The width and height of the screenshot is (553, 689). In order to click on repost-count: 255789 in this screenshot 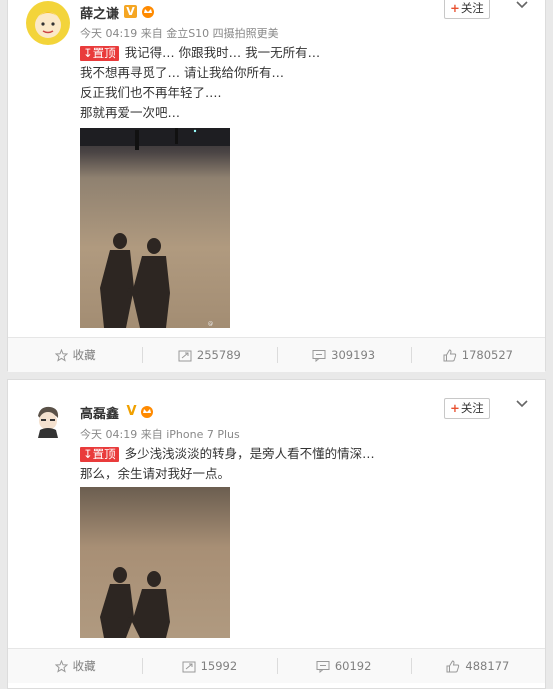, I will do `click(218, 355)`.